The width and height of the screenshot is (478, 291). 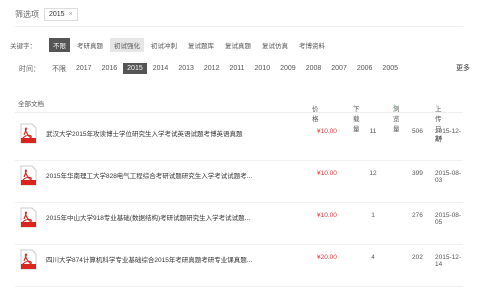 What do you see at coordinates (236, 68) in the screenshot?
I see `year-option: 2011` at bounding box center [236, 68].